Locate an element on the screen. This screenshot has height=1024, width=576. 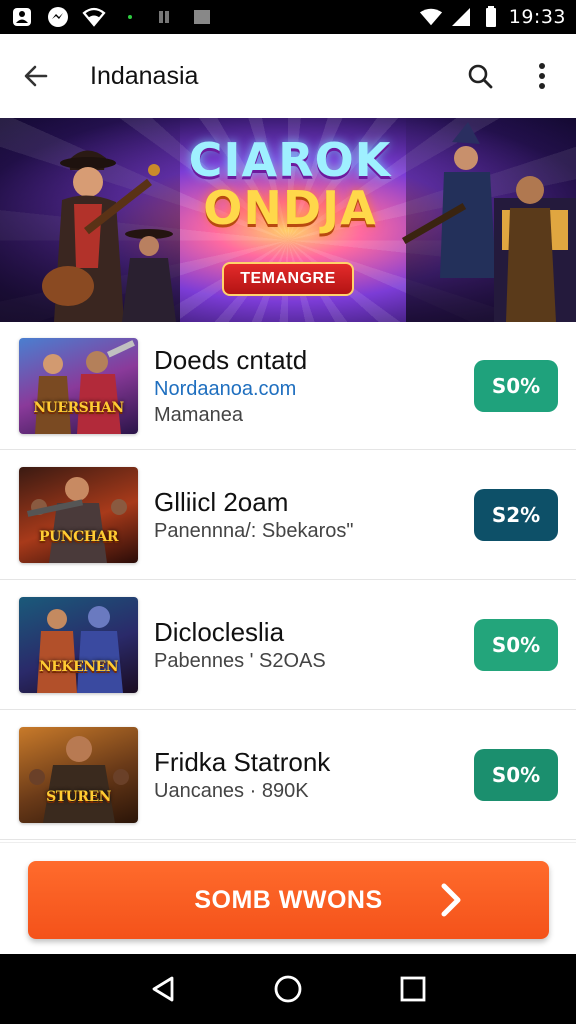
battery-icon is located at coordinates (491, 17).